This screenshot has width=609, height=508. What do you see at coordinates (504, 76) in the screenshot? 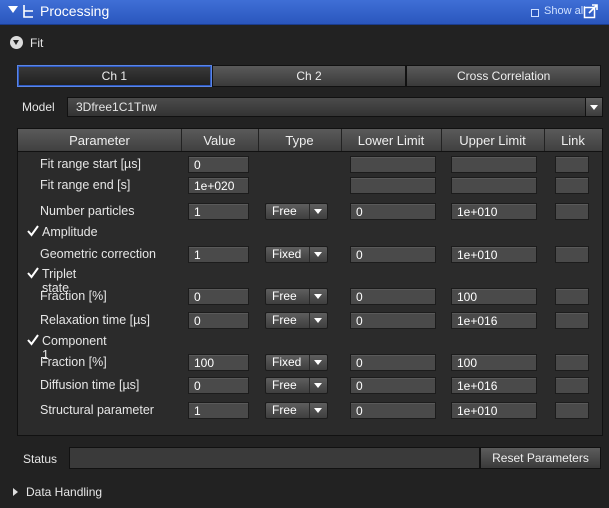
I see `tab-cross-correlation: Cross Correlation` at bounding box center [504, 76].